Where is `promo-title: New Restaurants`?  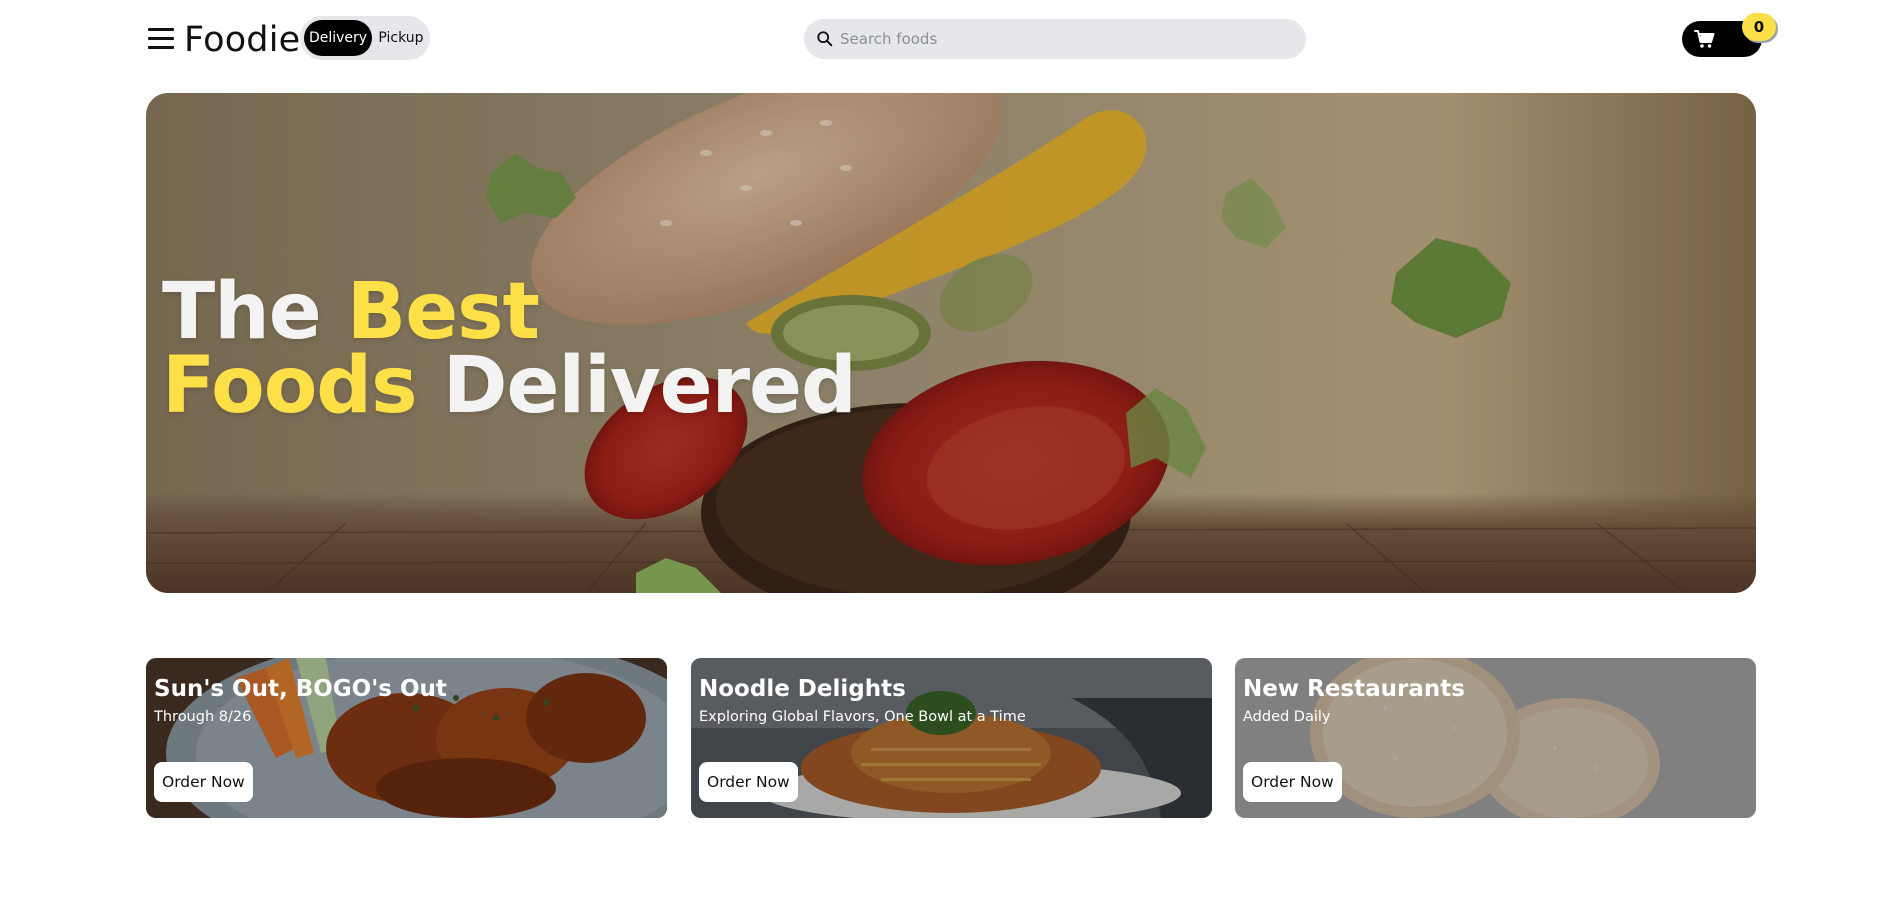 promo-title: New Restaurants is located at coordinates (1354, 689).